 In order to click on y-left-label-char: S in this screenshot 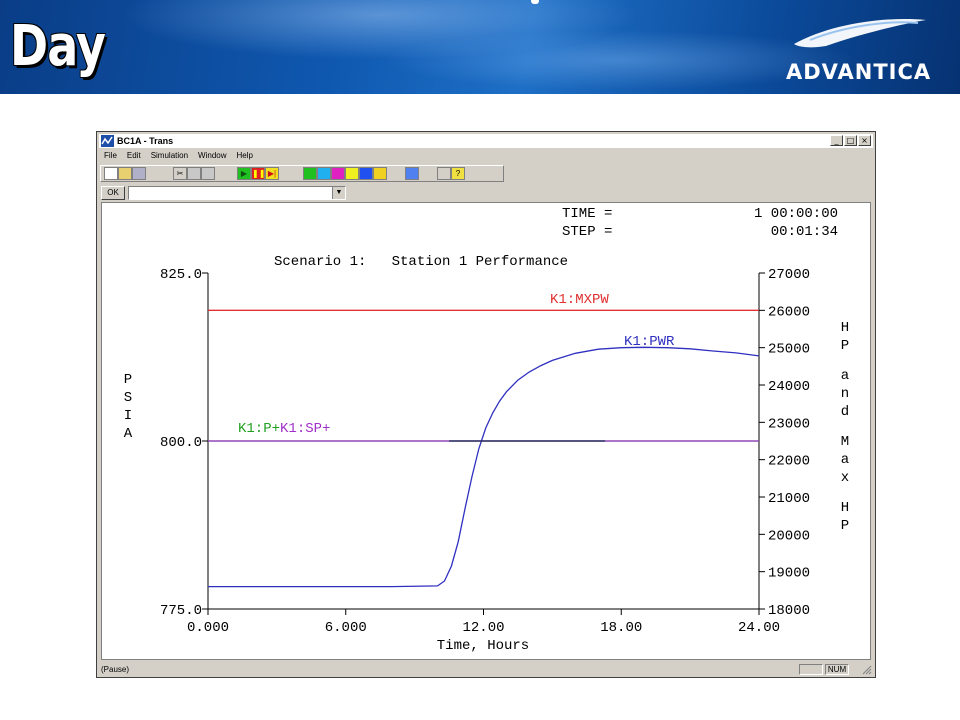, I will do `click(128, 398)`.